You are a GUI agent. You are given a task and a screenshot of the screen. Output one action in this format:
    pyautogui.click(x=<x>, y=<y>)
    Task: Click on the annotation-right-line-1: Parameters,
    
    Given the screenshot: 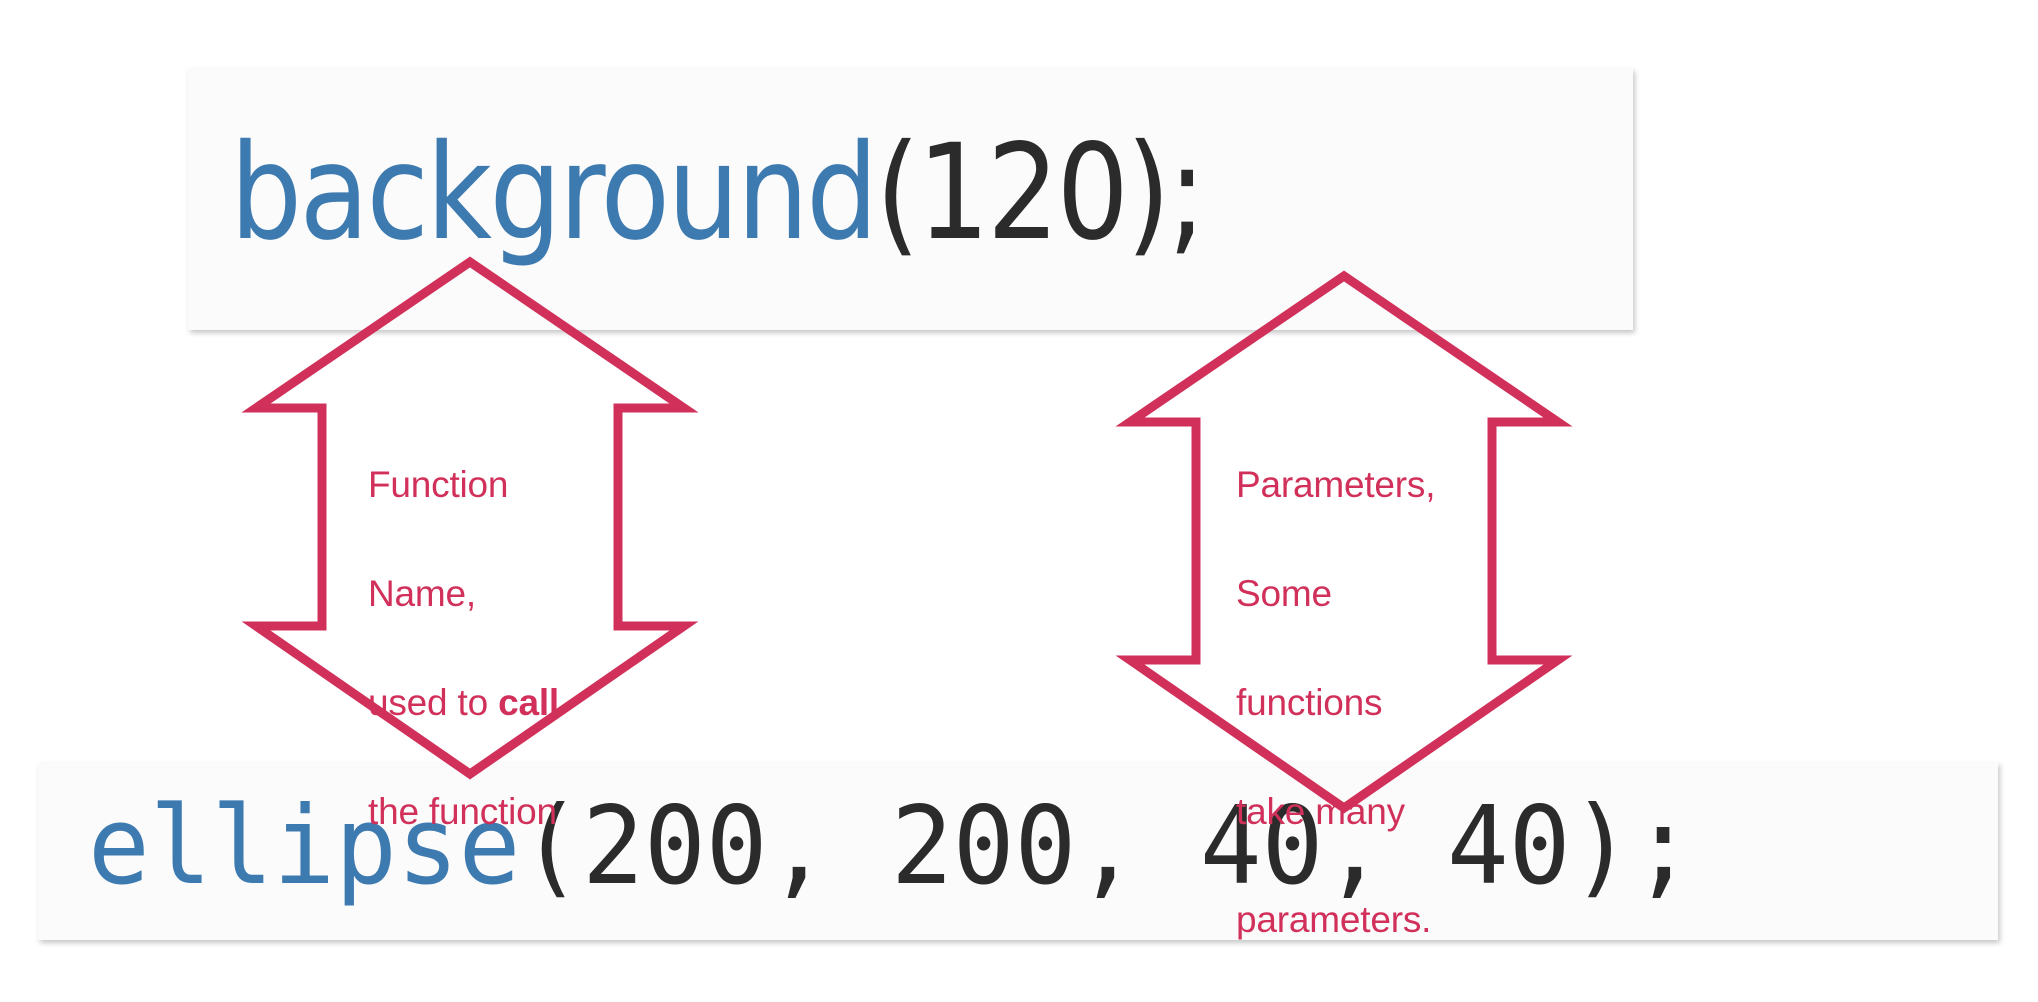 What is the action you would take?
    pyautogui.click(x=1336, y=485)
    